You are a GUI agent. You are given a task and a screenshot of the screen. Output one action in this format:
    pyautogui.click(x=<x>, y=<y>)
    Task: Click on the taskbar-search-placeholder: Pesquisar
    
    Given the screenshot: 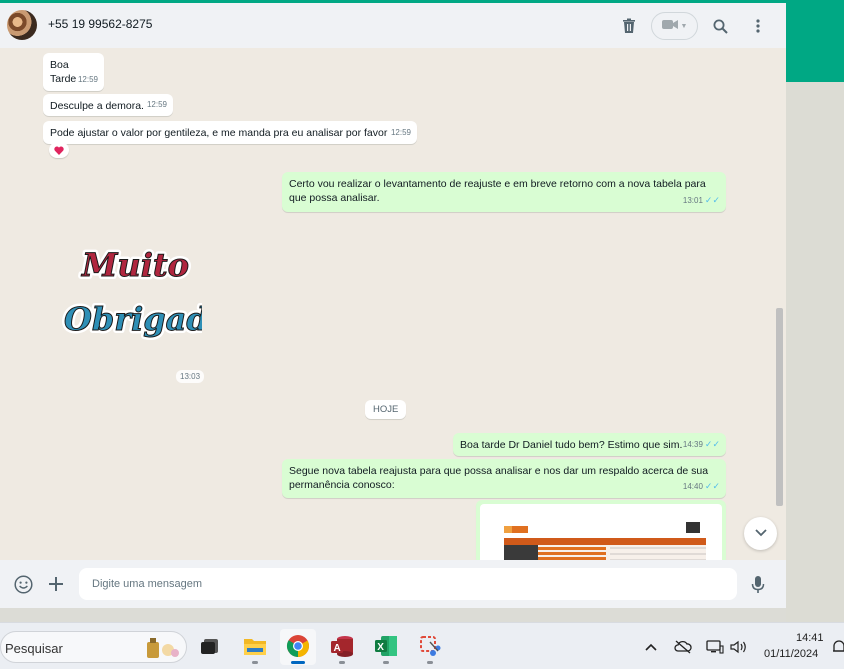 What is the action you would take?
    pyautogui.click(x=34, y=648)
    